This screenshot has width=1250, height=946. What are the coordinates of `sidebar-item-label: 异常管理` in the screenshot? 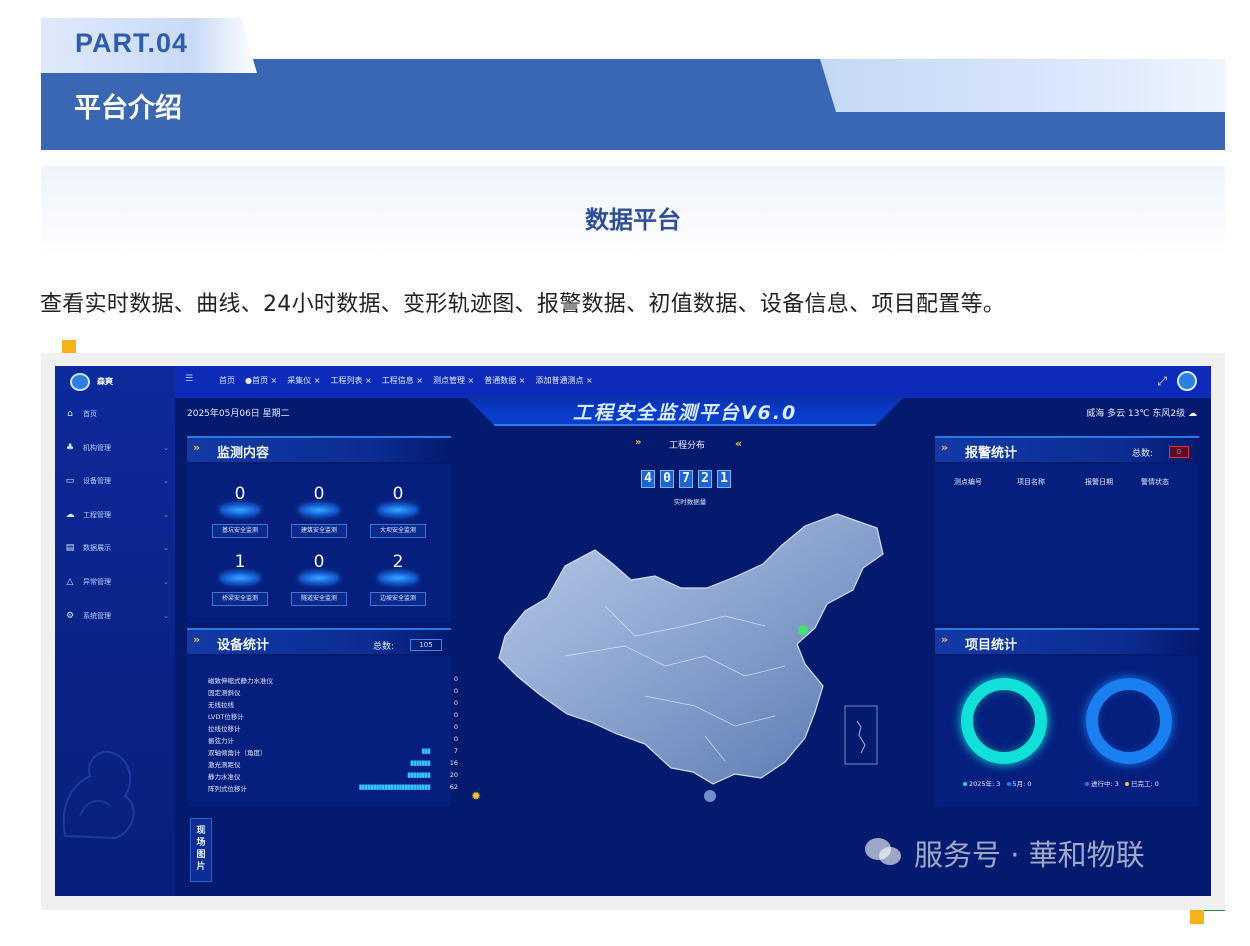 It's located at (97, 582).